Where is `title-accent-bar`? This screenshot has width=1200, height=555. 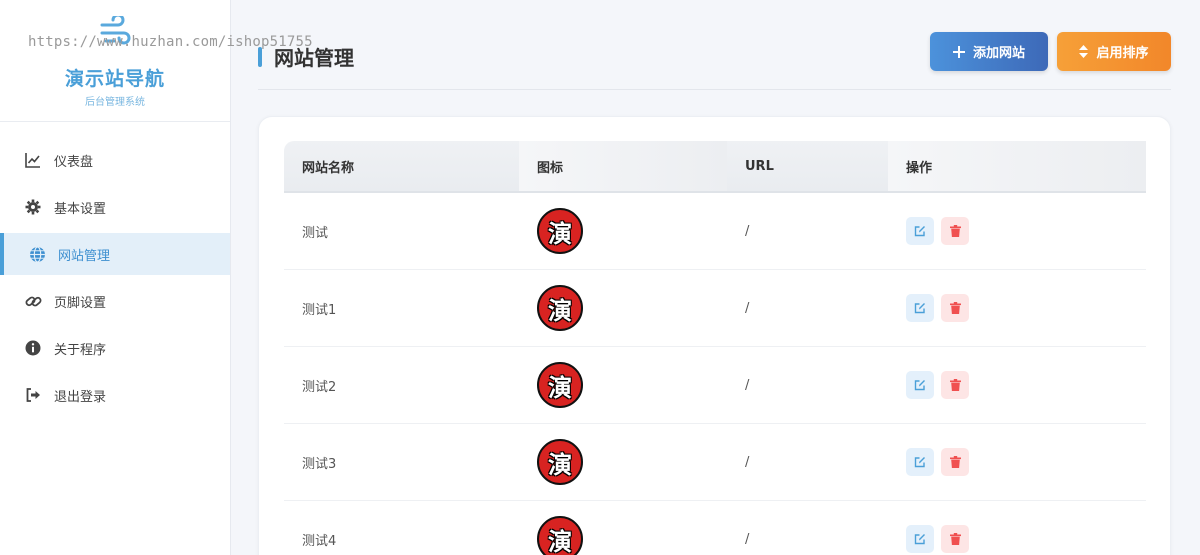
title-accent-bar is located at coordinates (260, 56).